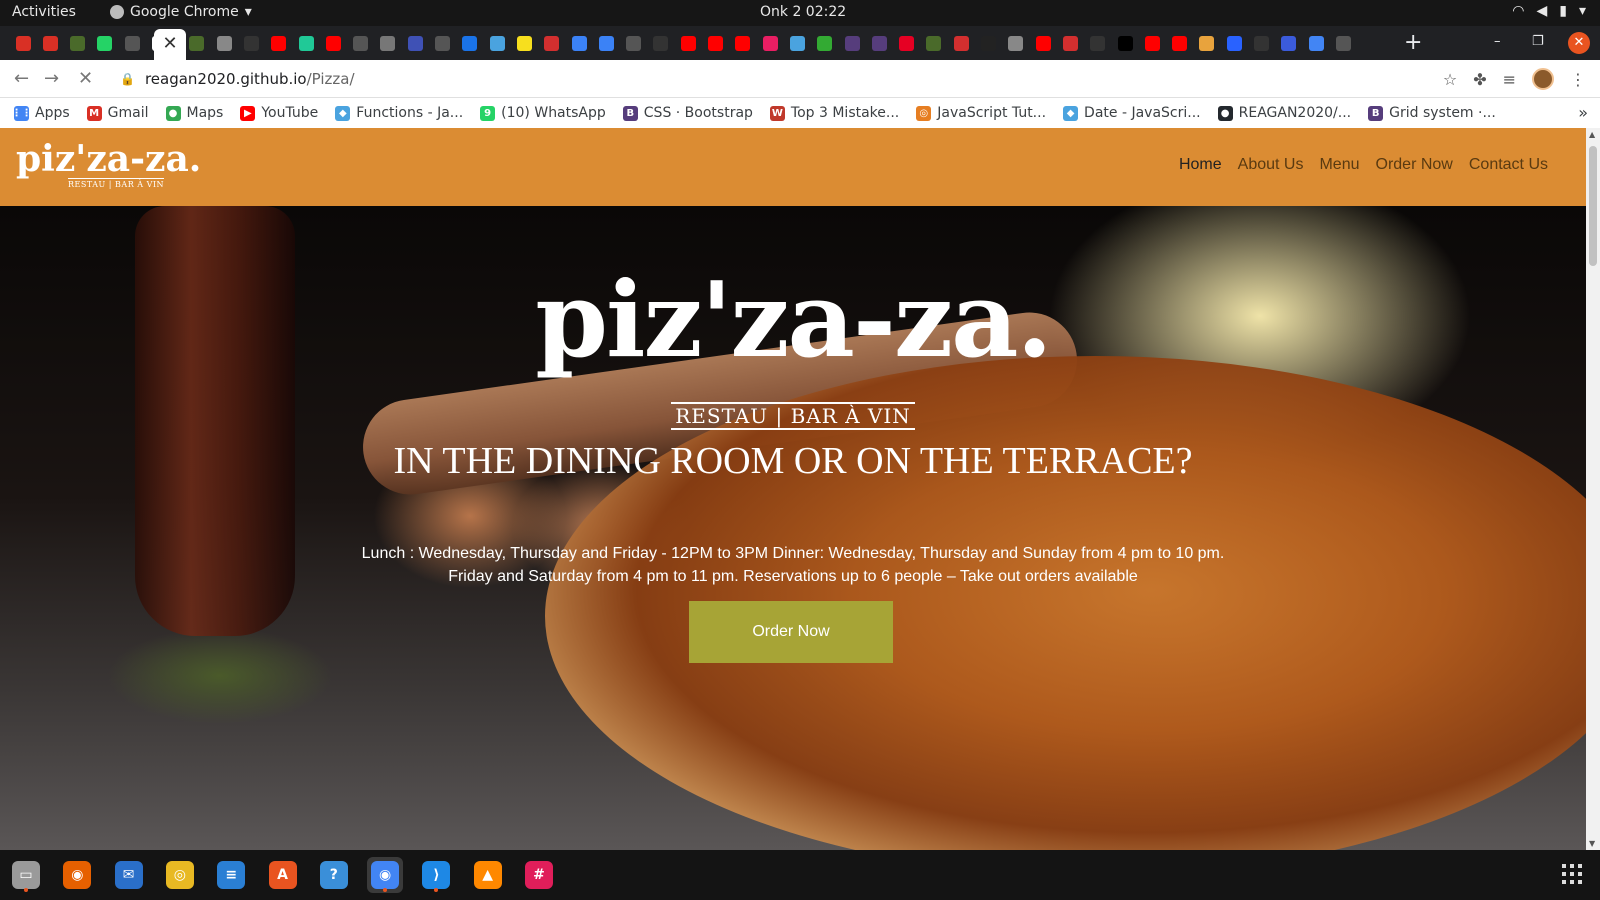 This screenshot has width=1600, height=900. Describe the element at coordinates (791, 632) in the screenshot. I see `order-now-button: Order Now` at that location.